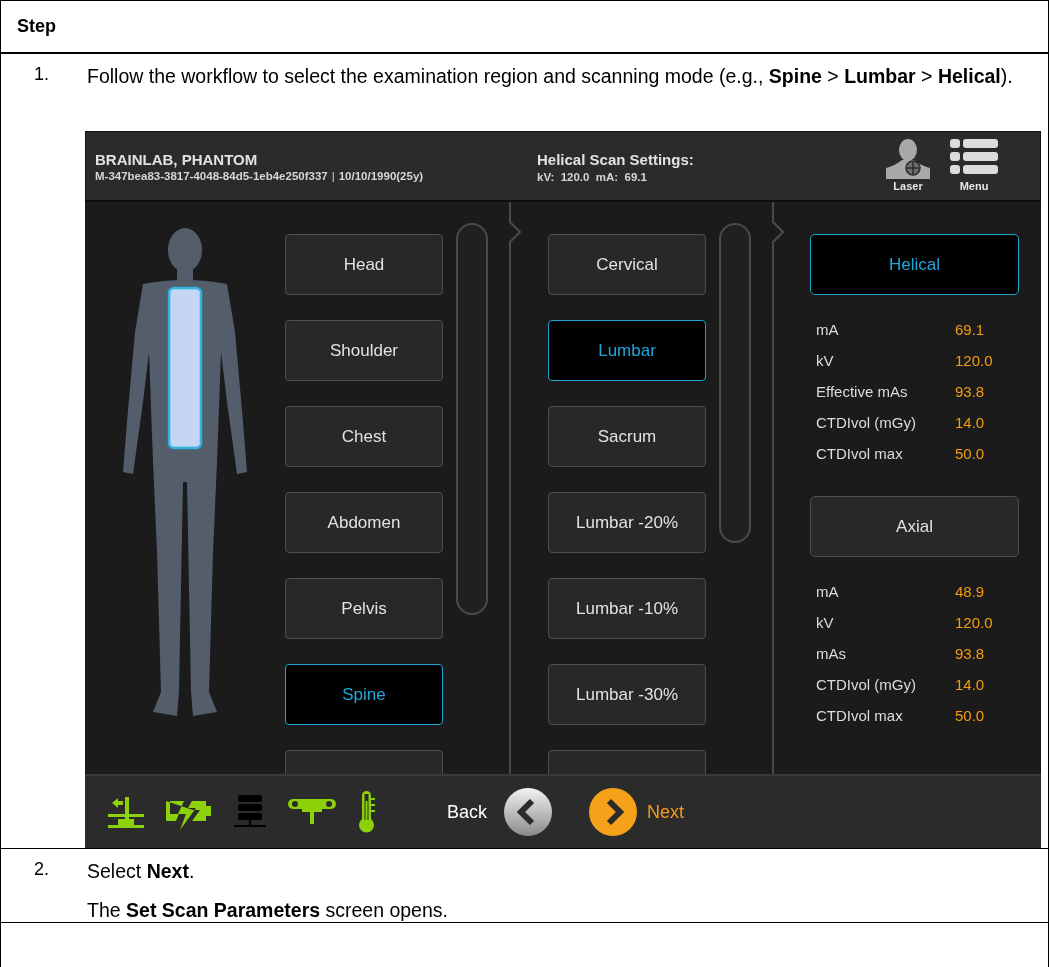  What do you see at coordinates (41, 869) in the screenshot?
I see `step-number: 2.` at bounding box center [41, 869].